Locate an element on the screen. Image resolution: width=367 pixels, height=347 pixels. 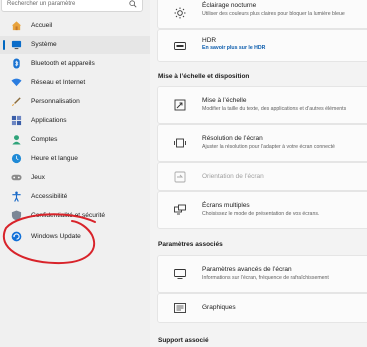
sidebar-item-jeux: Jeux is located at coordinates (75, 178).